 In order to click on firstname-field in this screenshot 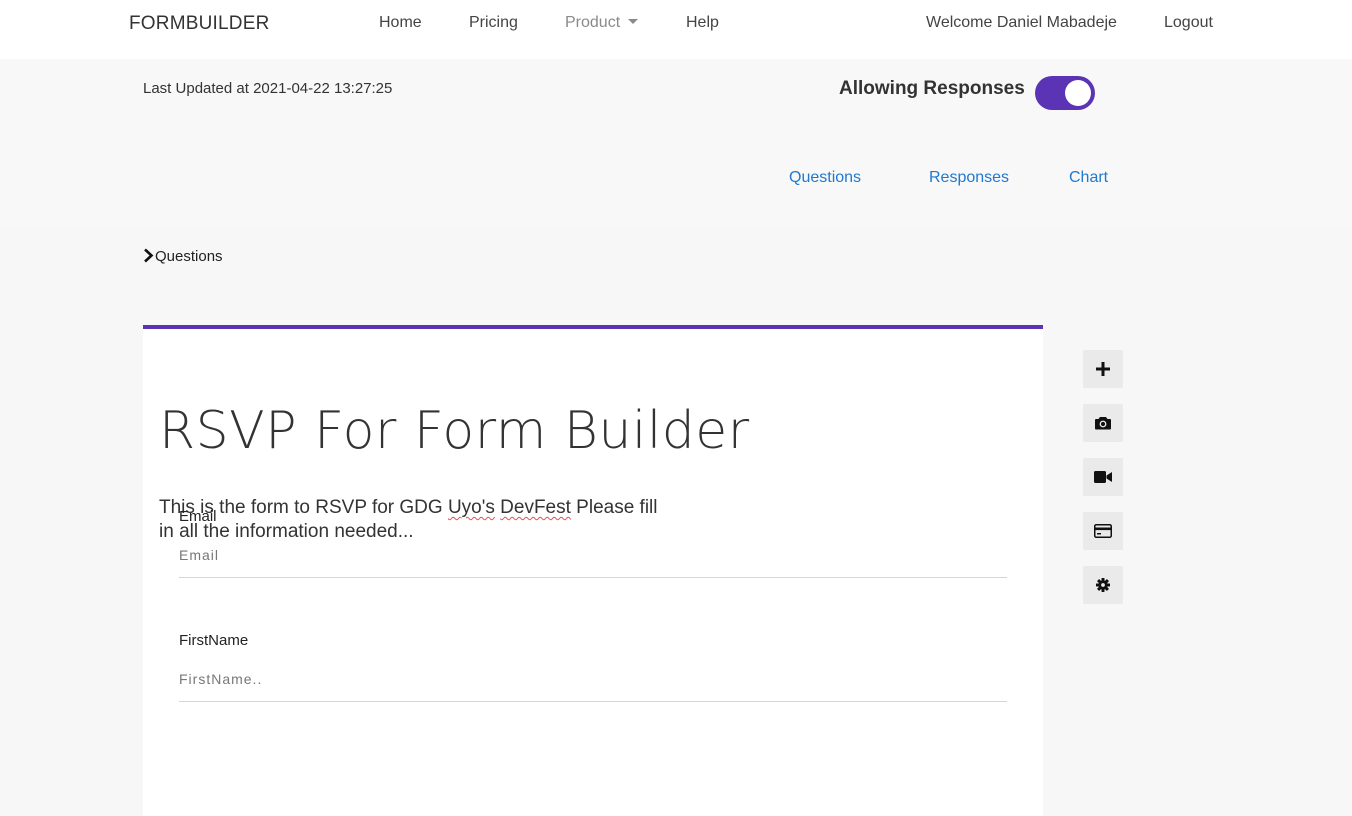, I will do `click(593, 686)`.